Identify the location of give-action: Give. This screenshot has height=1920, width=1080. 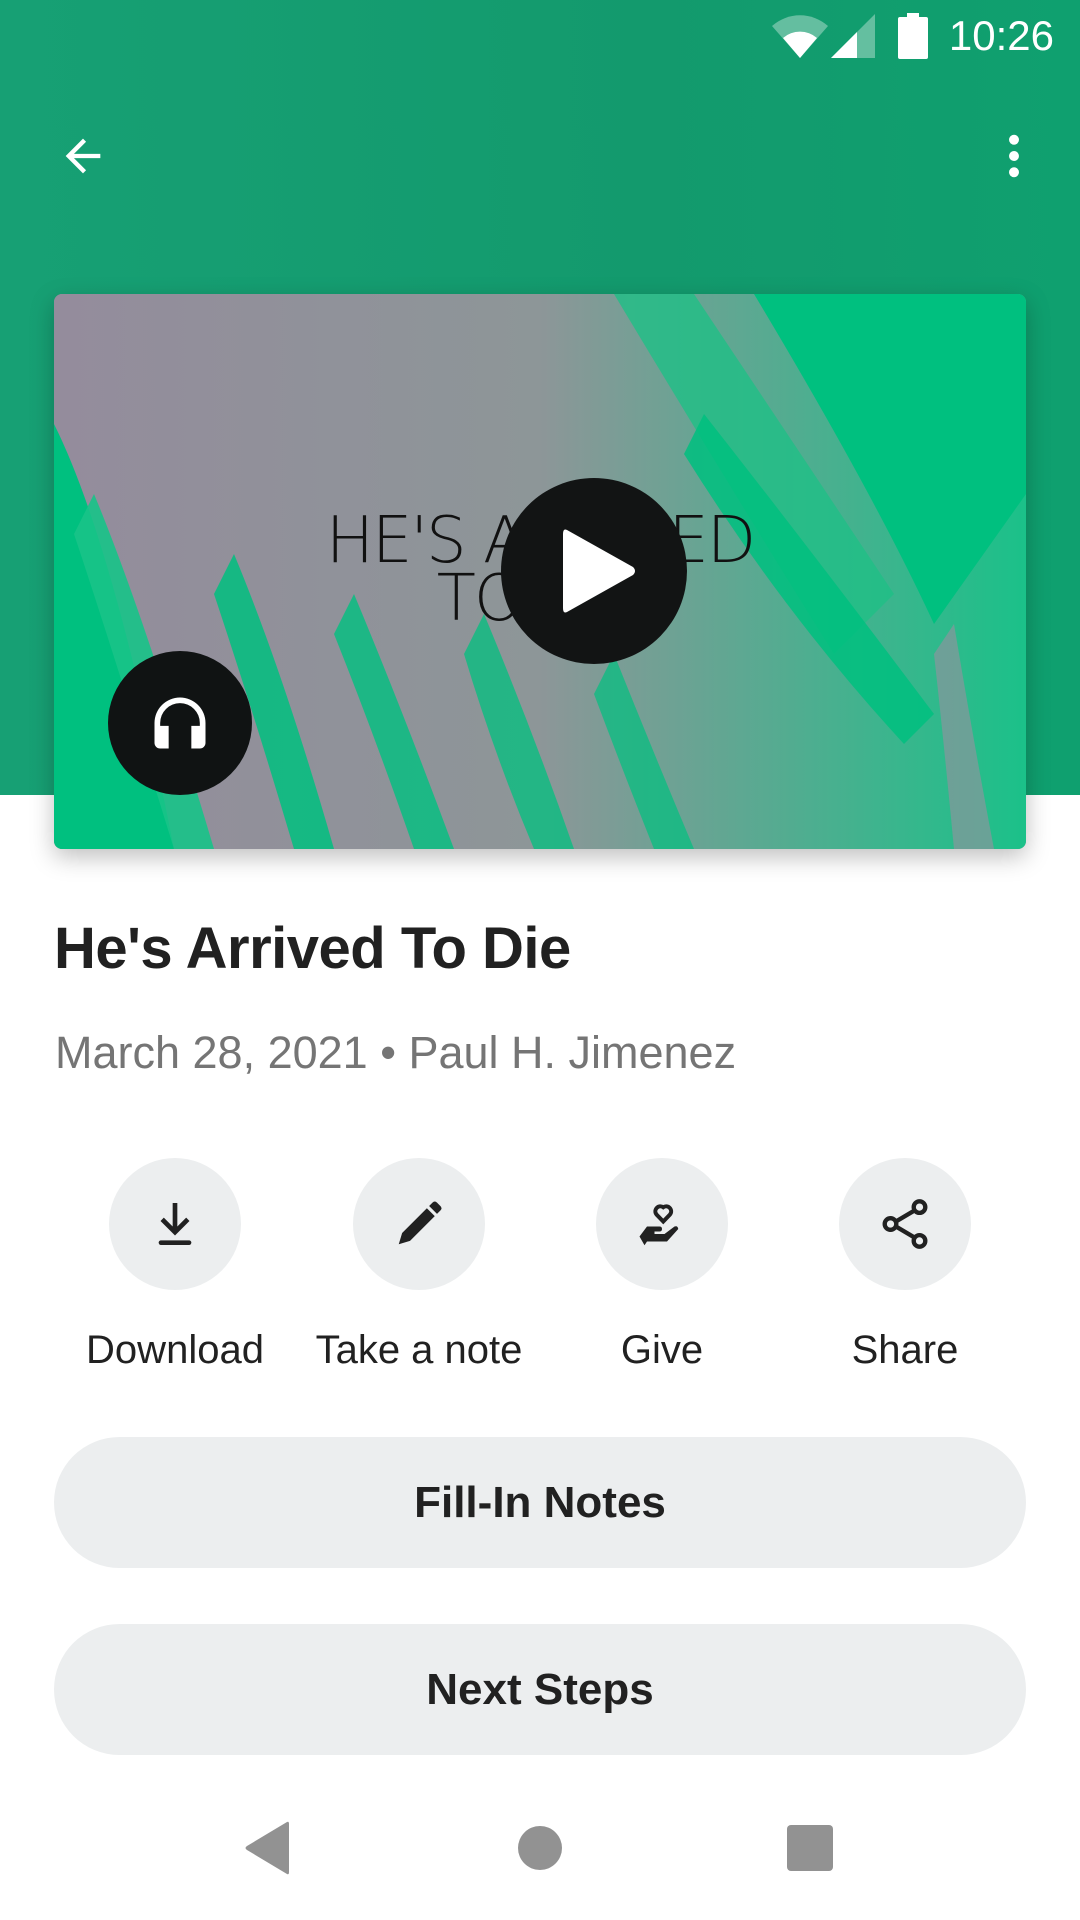
(662, 1265).